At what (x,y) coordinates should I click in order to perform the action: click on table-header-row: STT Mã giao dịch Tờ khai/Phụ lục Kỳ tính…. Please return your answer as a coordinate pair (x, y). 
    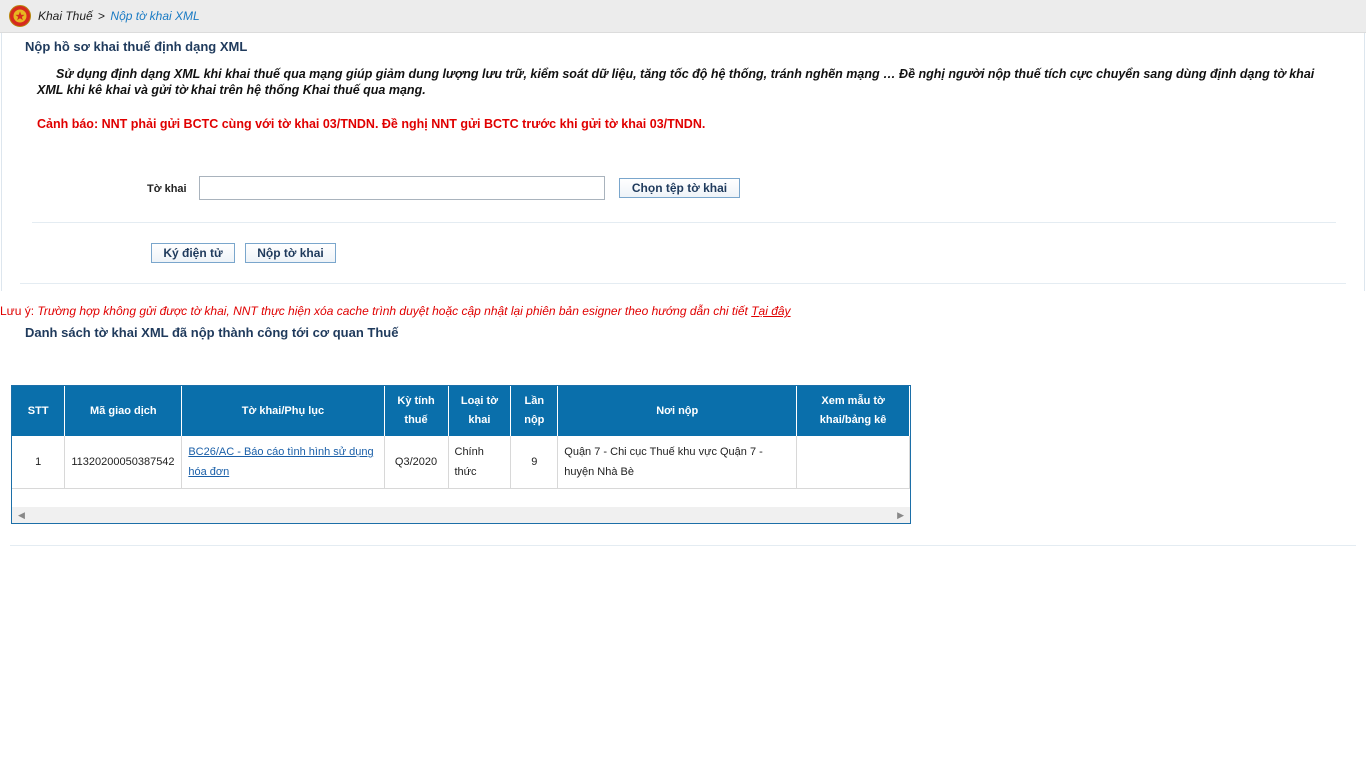
    Looking at the image, I should click on (461, 411).